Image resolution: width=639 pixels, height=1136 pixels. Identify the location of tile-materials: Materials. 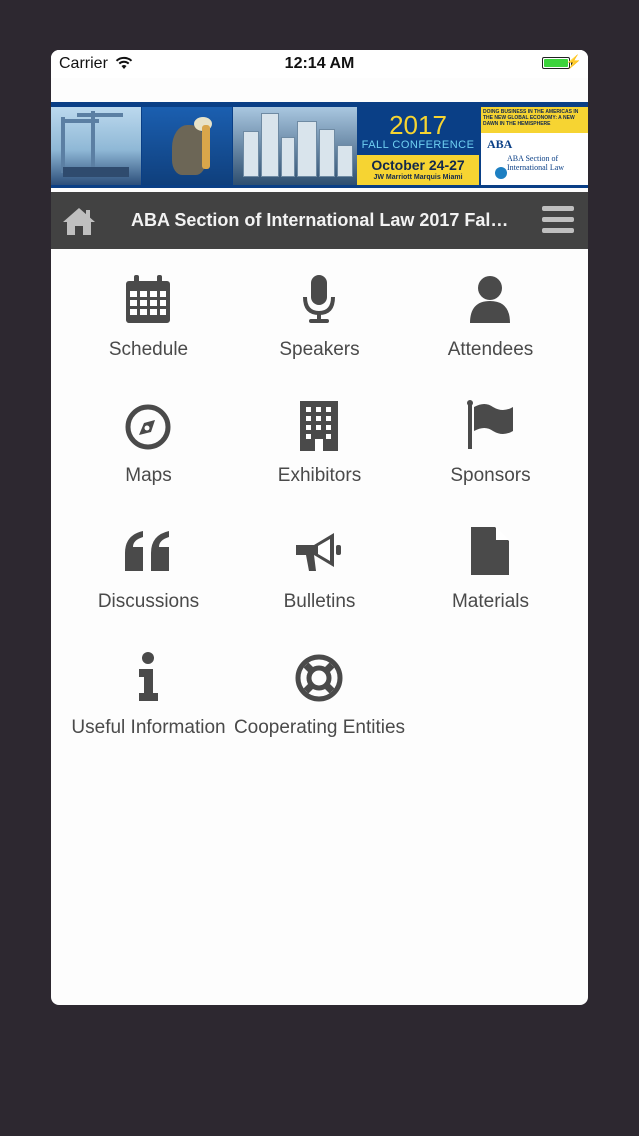
(490, 564).